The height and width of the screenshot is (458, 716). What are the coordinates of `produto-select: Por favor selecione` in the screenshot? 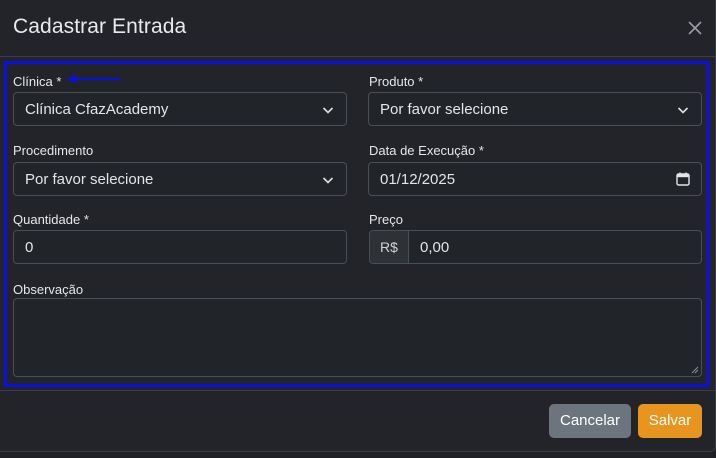 It's located at (535, 109).